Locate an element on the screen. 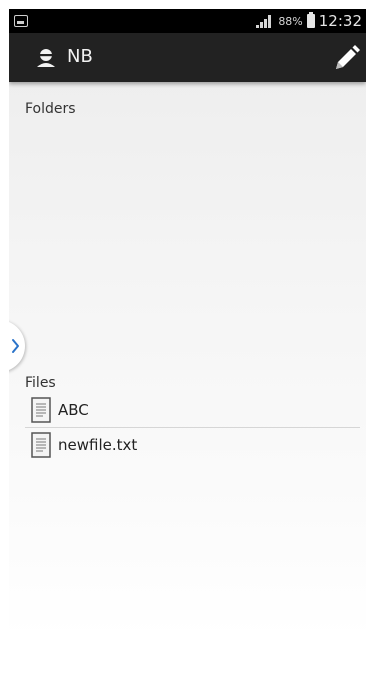  files-header: Files is located at coordinates (40, 383).